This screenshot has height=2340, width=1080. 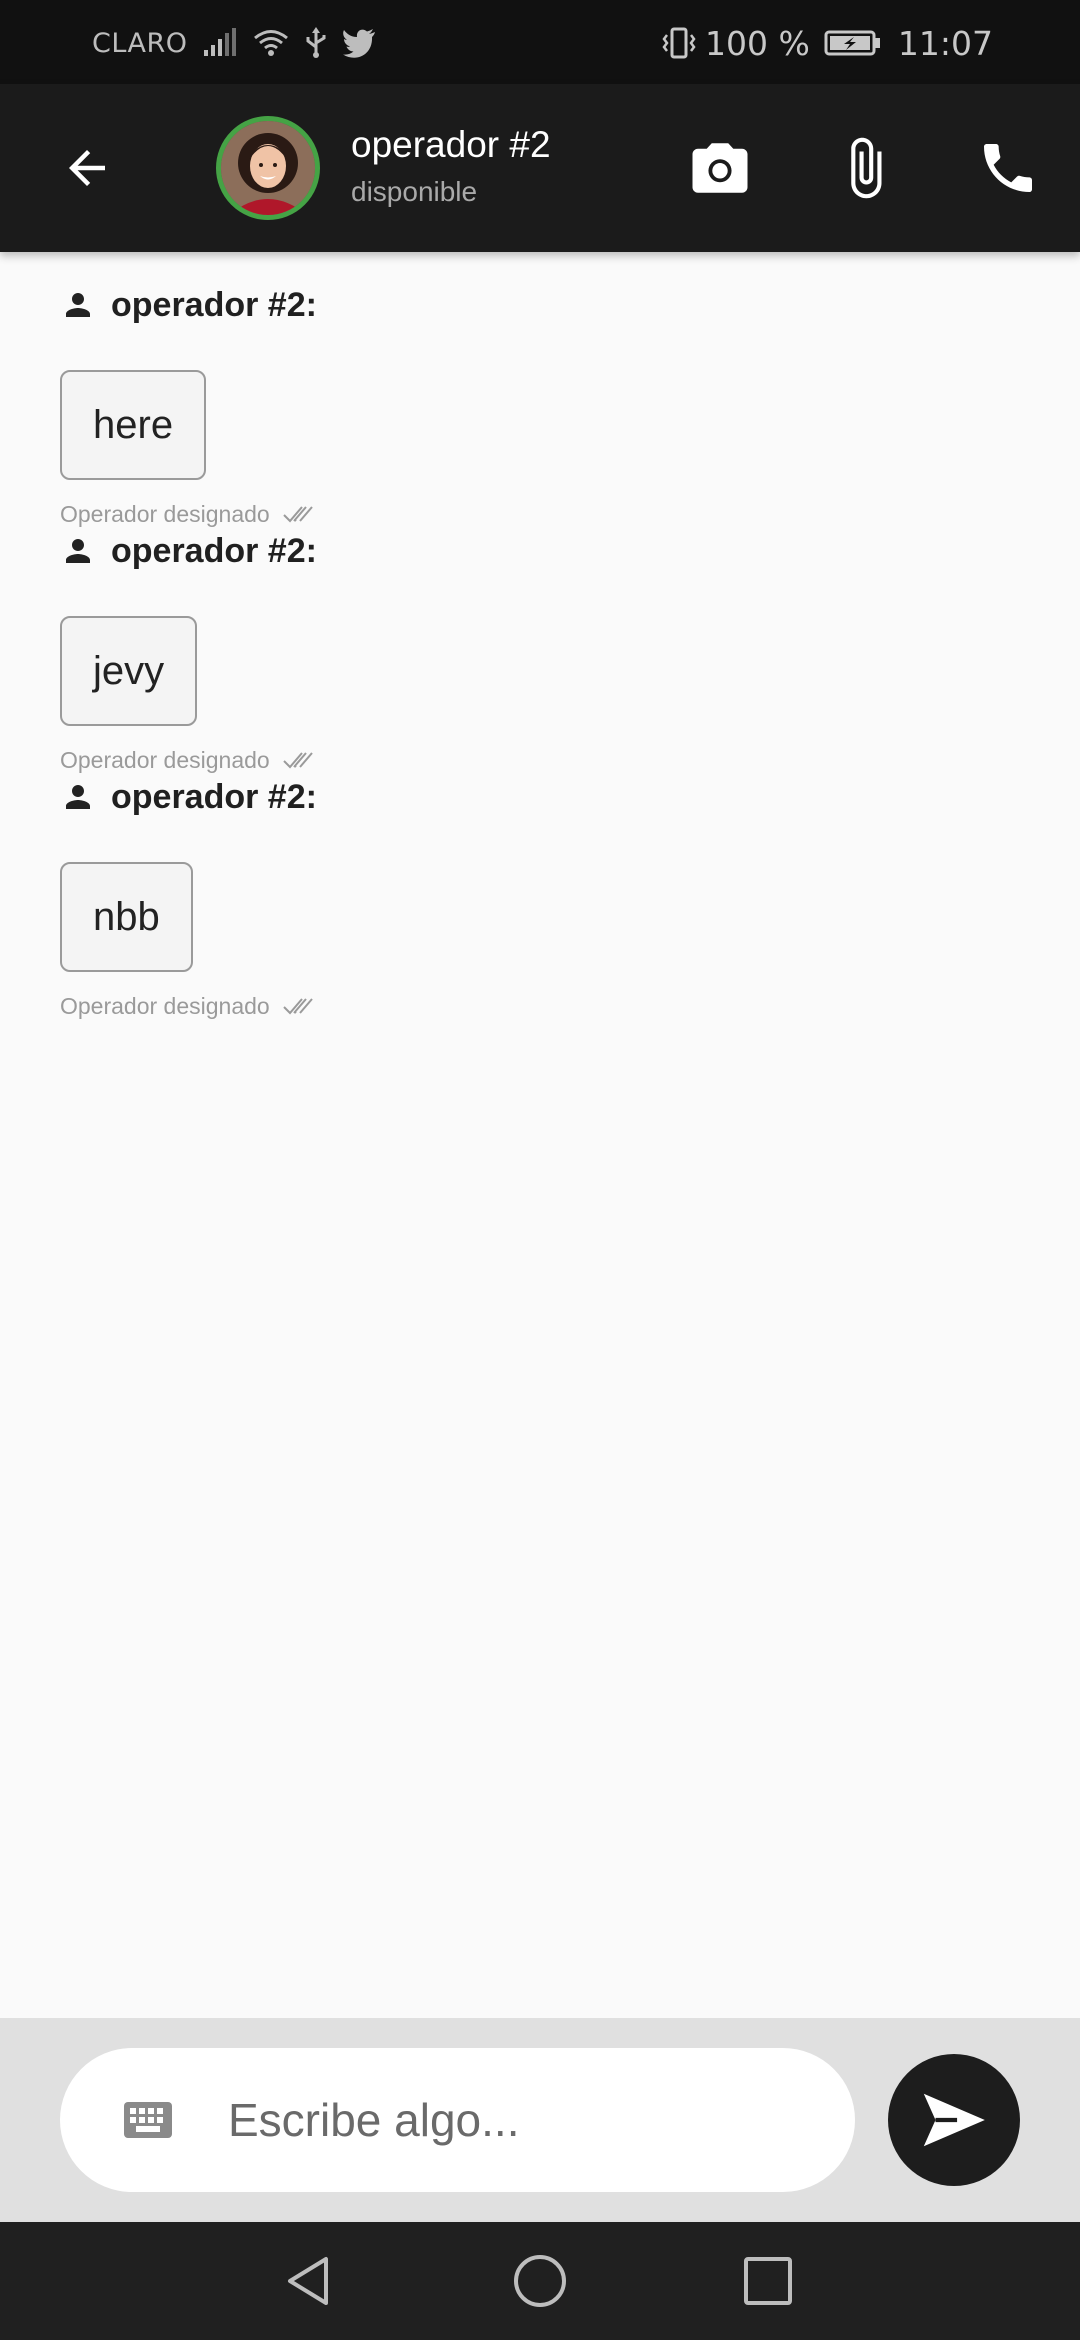 I want to click on signal-icon, so click(x=219, y=42).